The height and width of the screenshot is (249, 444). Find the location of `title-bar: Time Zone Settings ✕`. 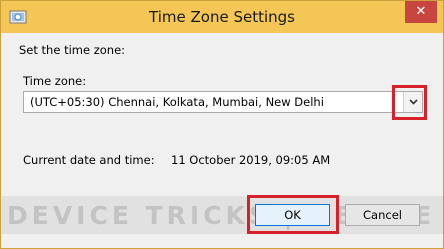

title-bar: Time Zone Settings ✕ is located at coordinates (222, 17).